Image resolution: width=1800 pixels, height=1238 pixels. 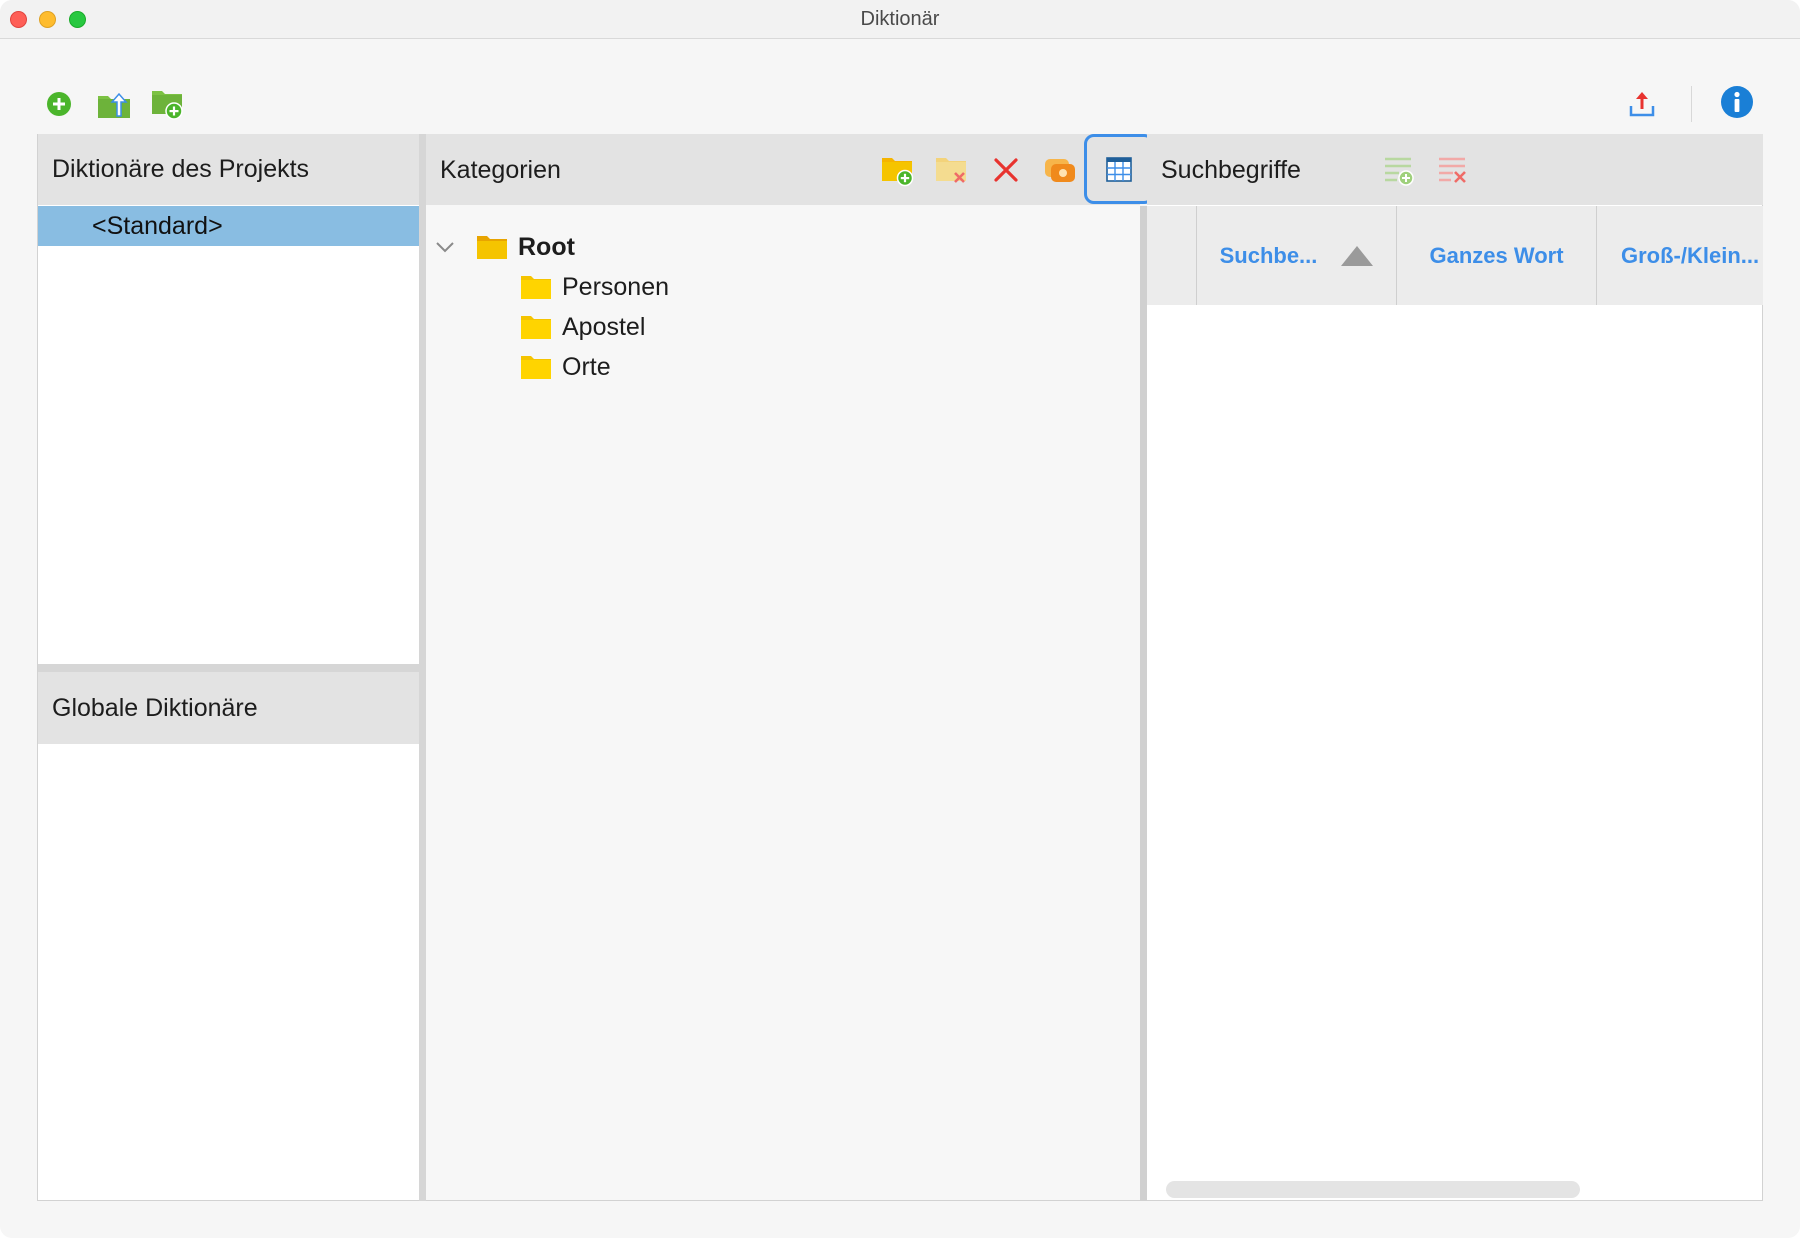 I want to click on title-bar: Diktionär, so click(x=900, y=19).